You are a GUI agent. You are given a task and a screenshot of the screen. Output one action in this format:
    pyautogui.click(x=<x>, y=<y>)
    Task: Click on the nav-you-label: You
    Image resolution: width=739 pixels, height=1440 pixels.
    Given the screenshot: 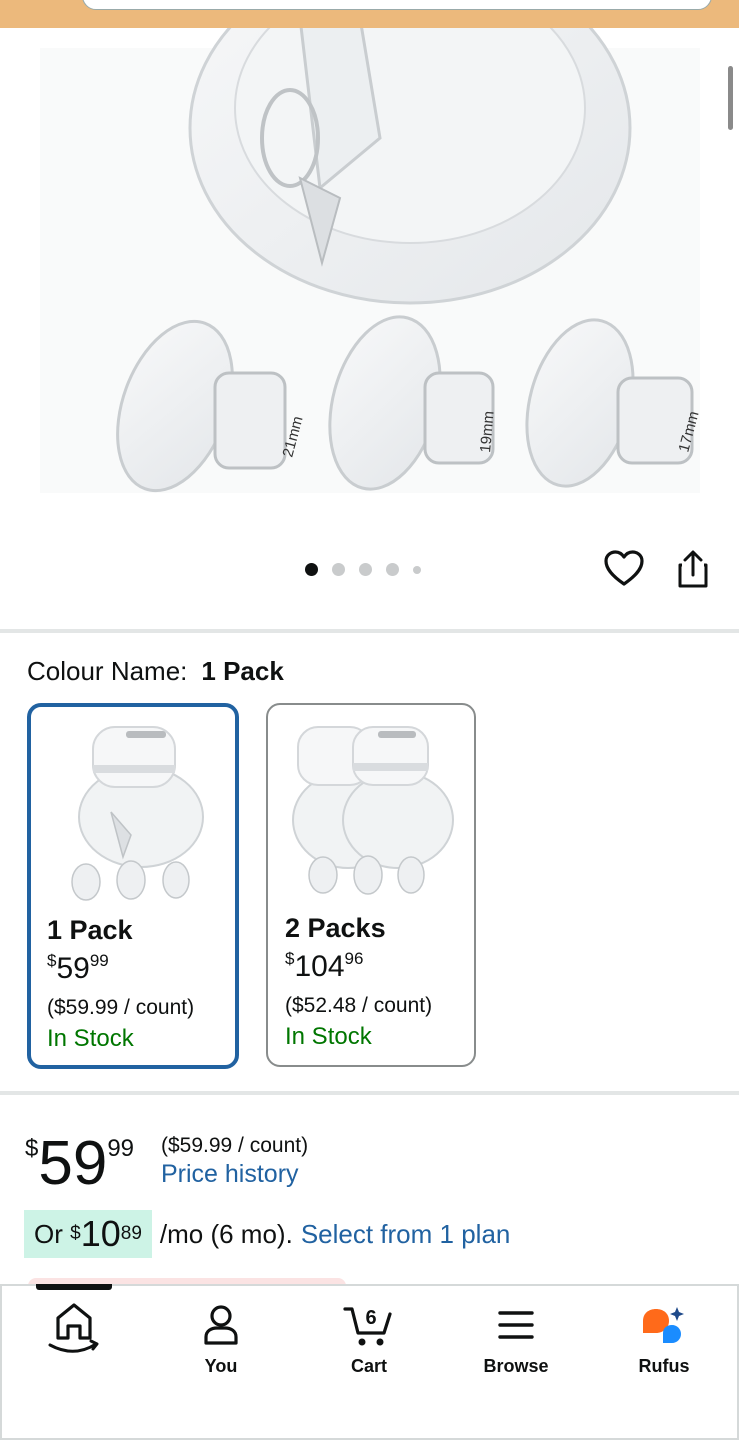 What is the action you would take?
    pyautogui.click(x=221, y=1366)
    